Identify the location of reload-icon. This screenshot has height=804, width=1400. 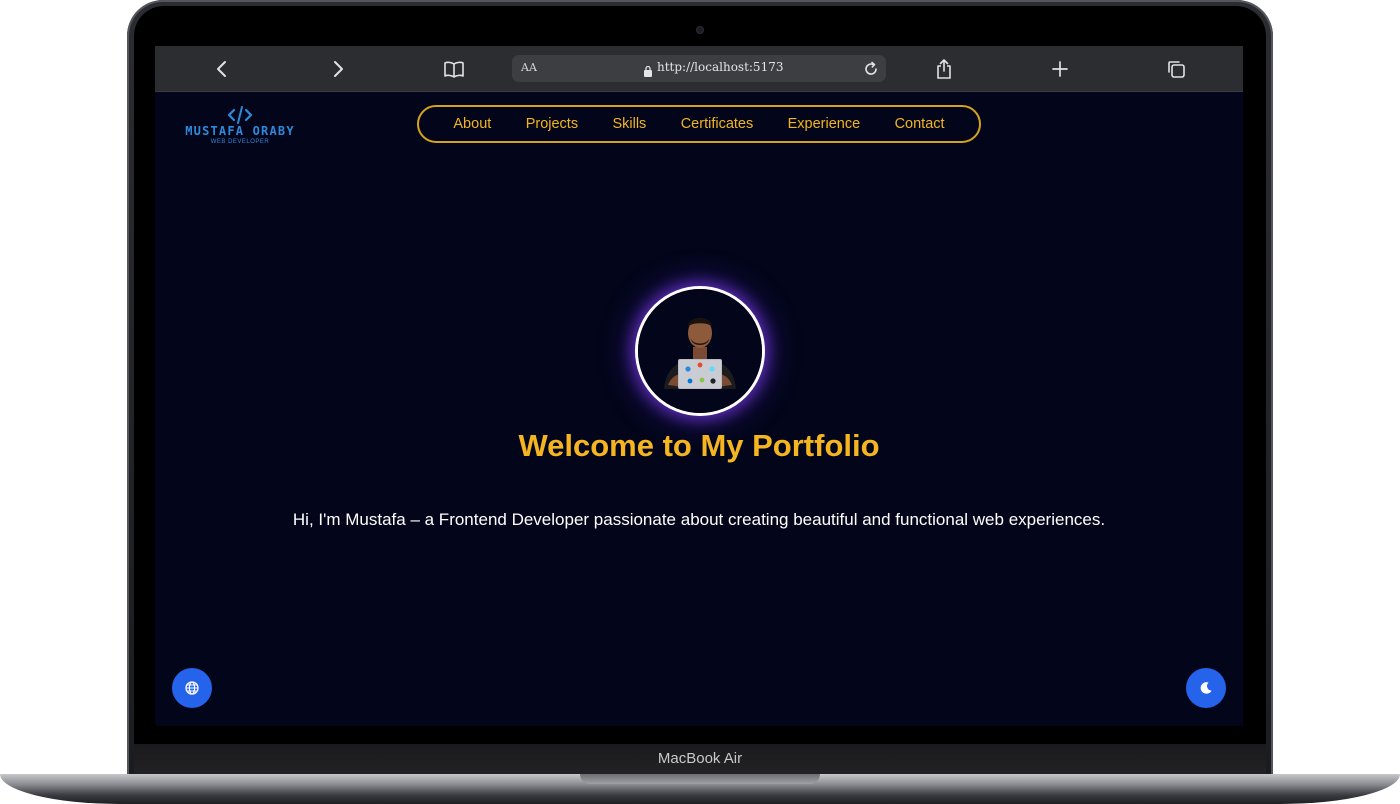
(871, 71).